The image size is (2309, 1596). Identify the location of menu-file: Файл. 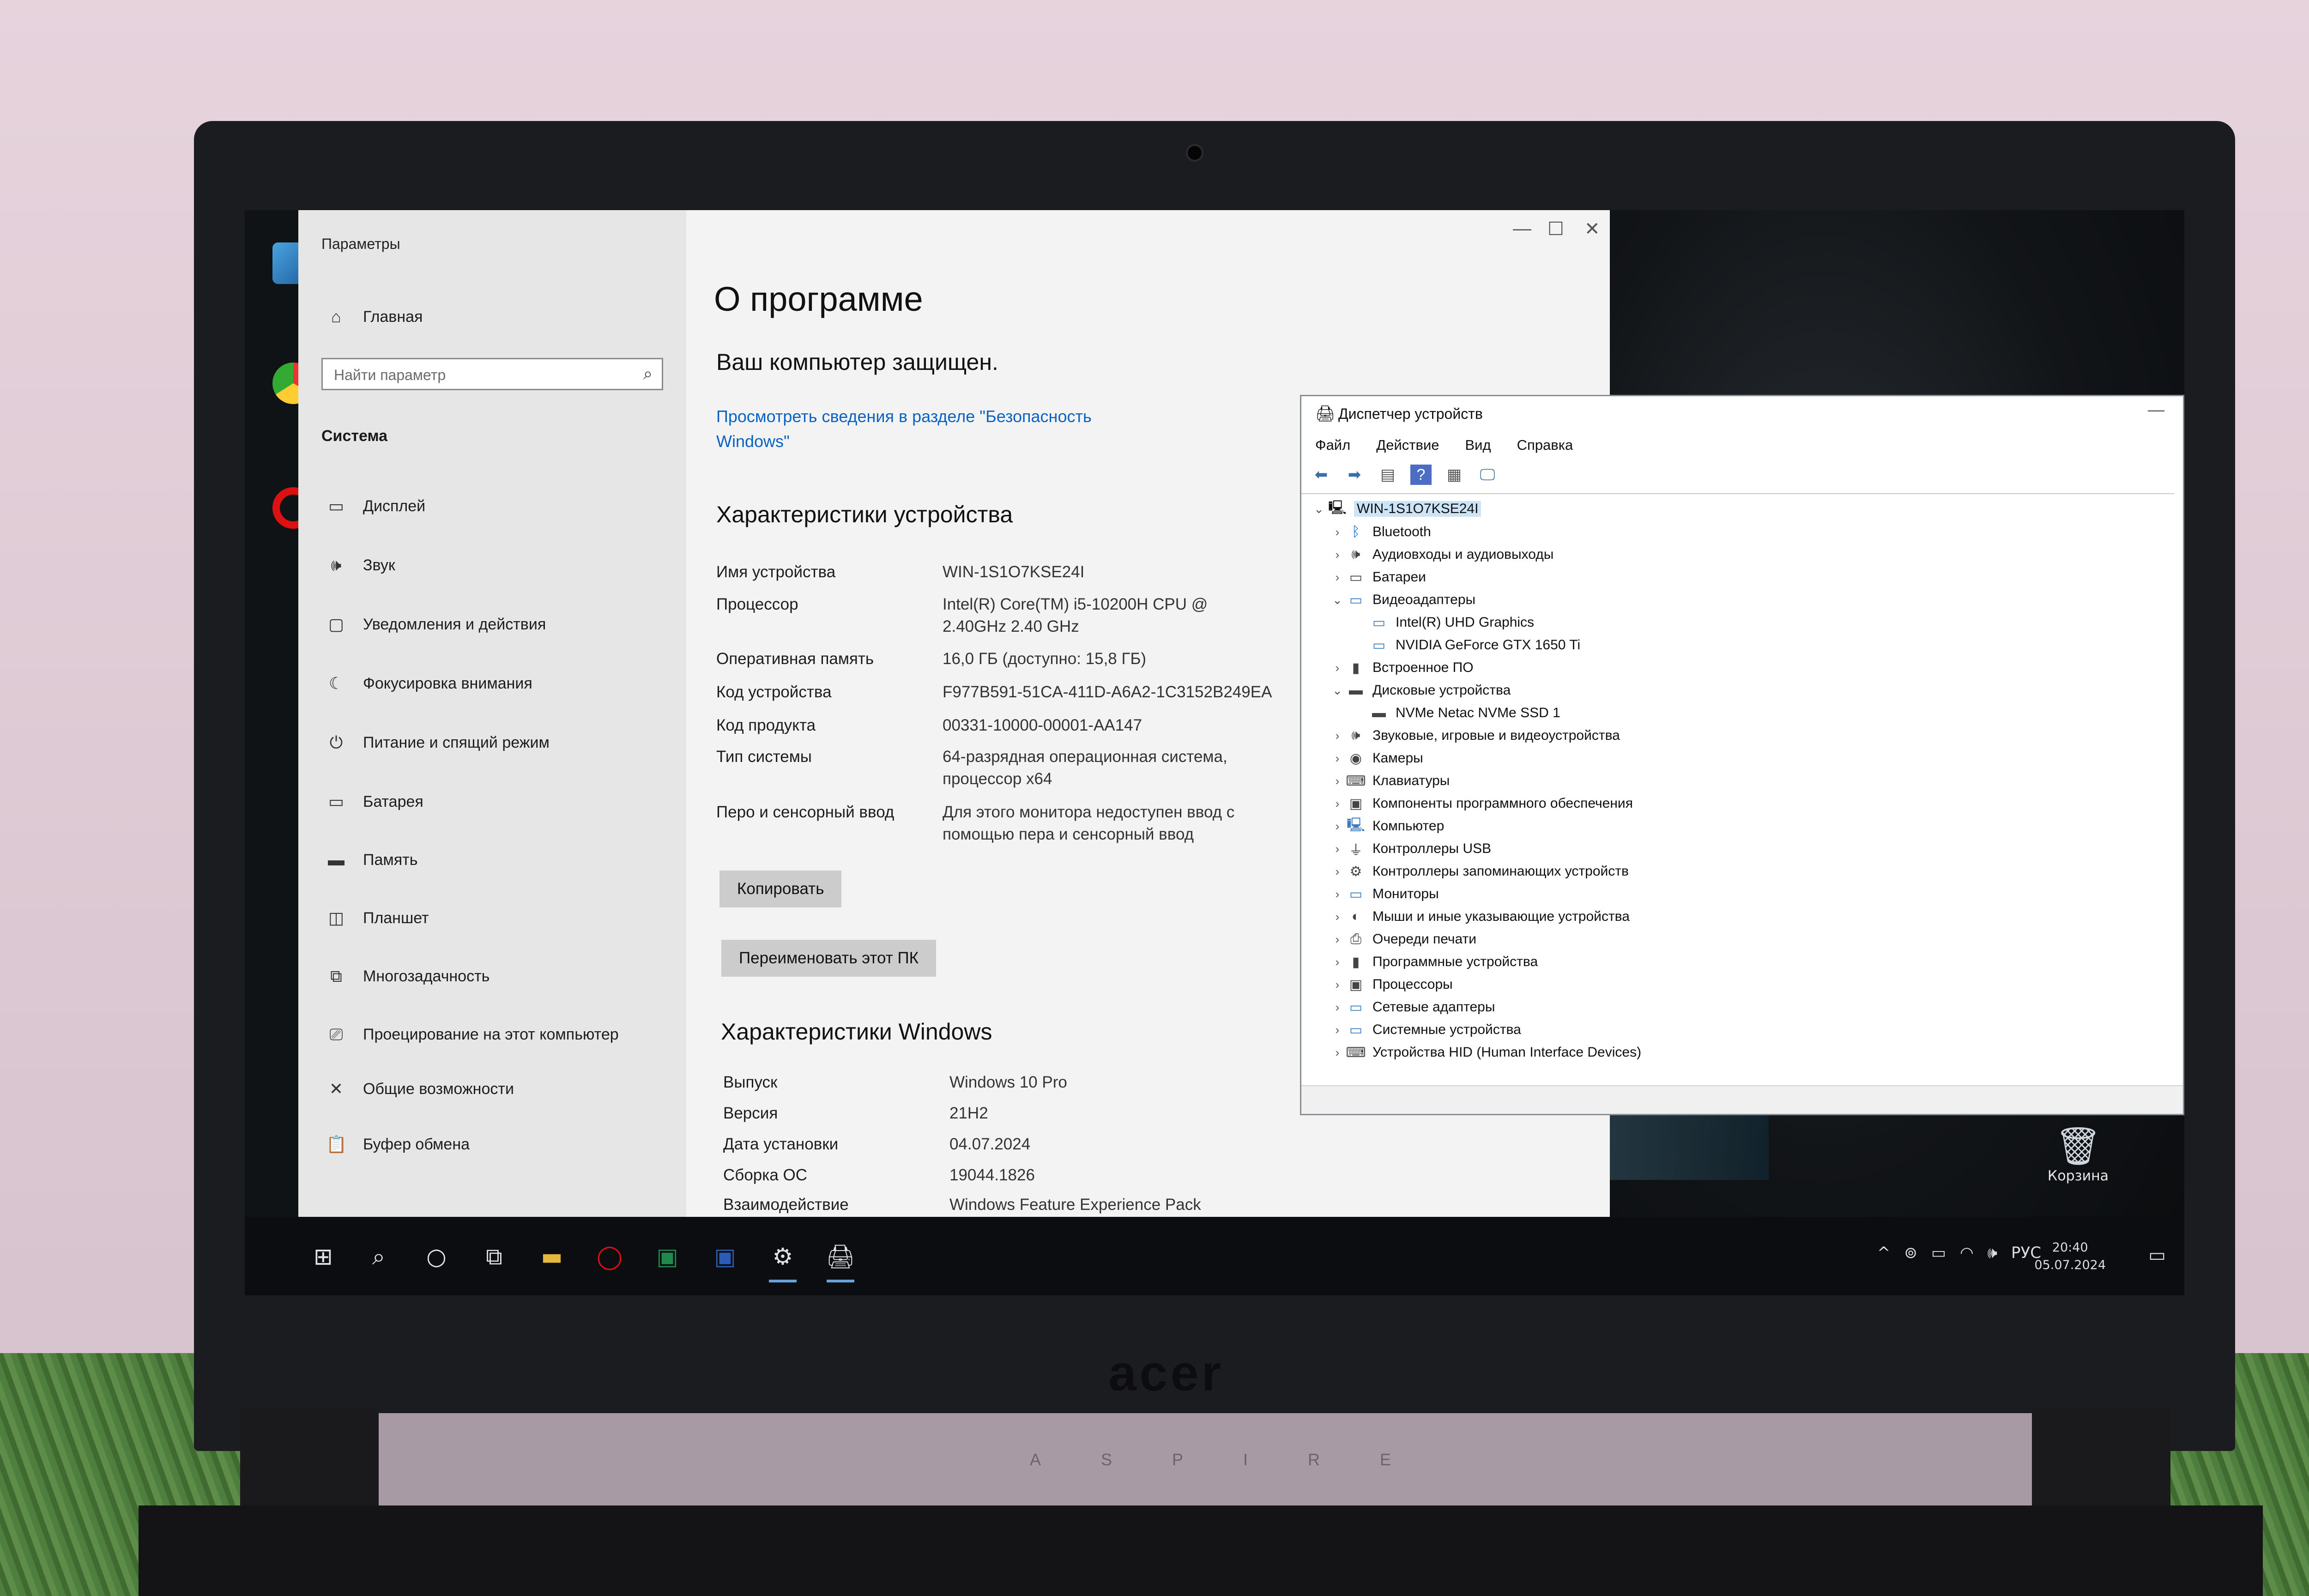
(1333, 445).